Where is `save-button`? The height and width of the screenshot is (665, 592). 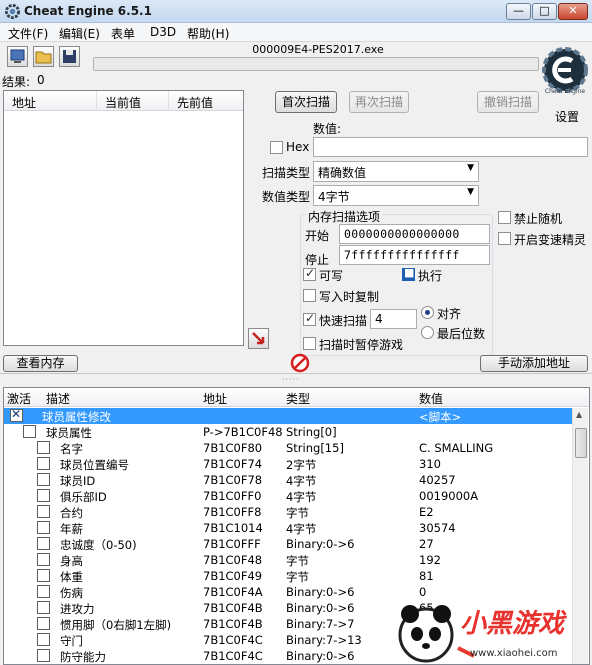 save-button is located at coordinates (69, 56).